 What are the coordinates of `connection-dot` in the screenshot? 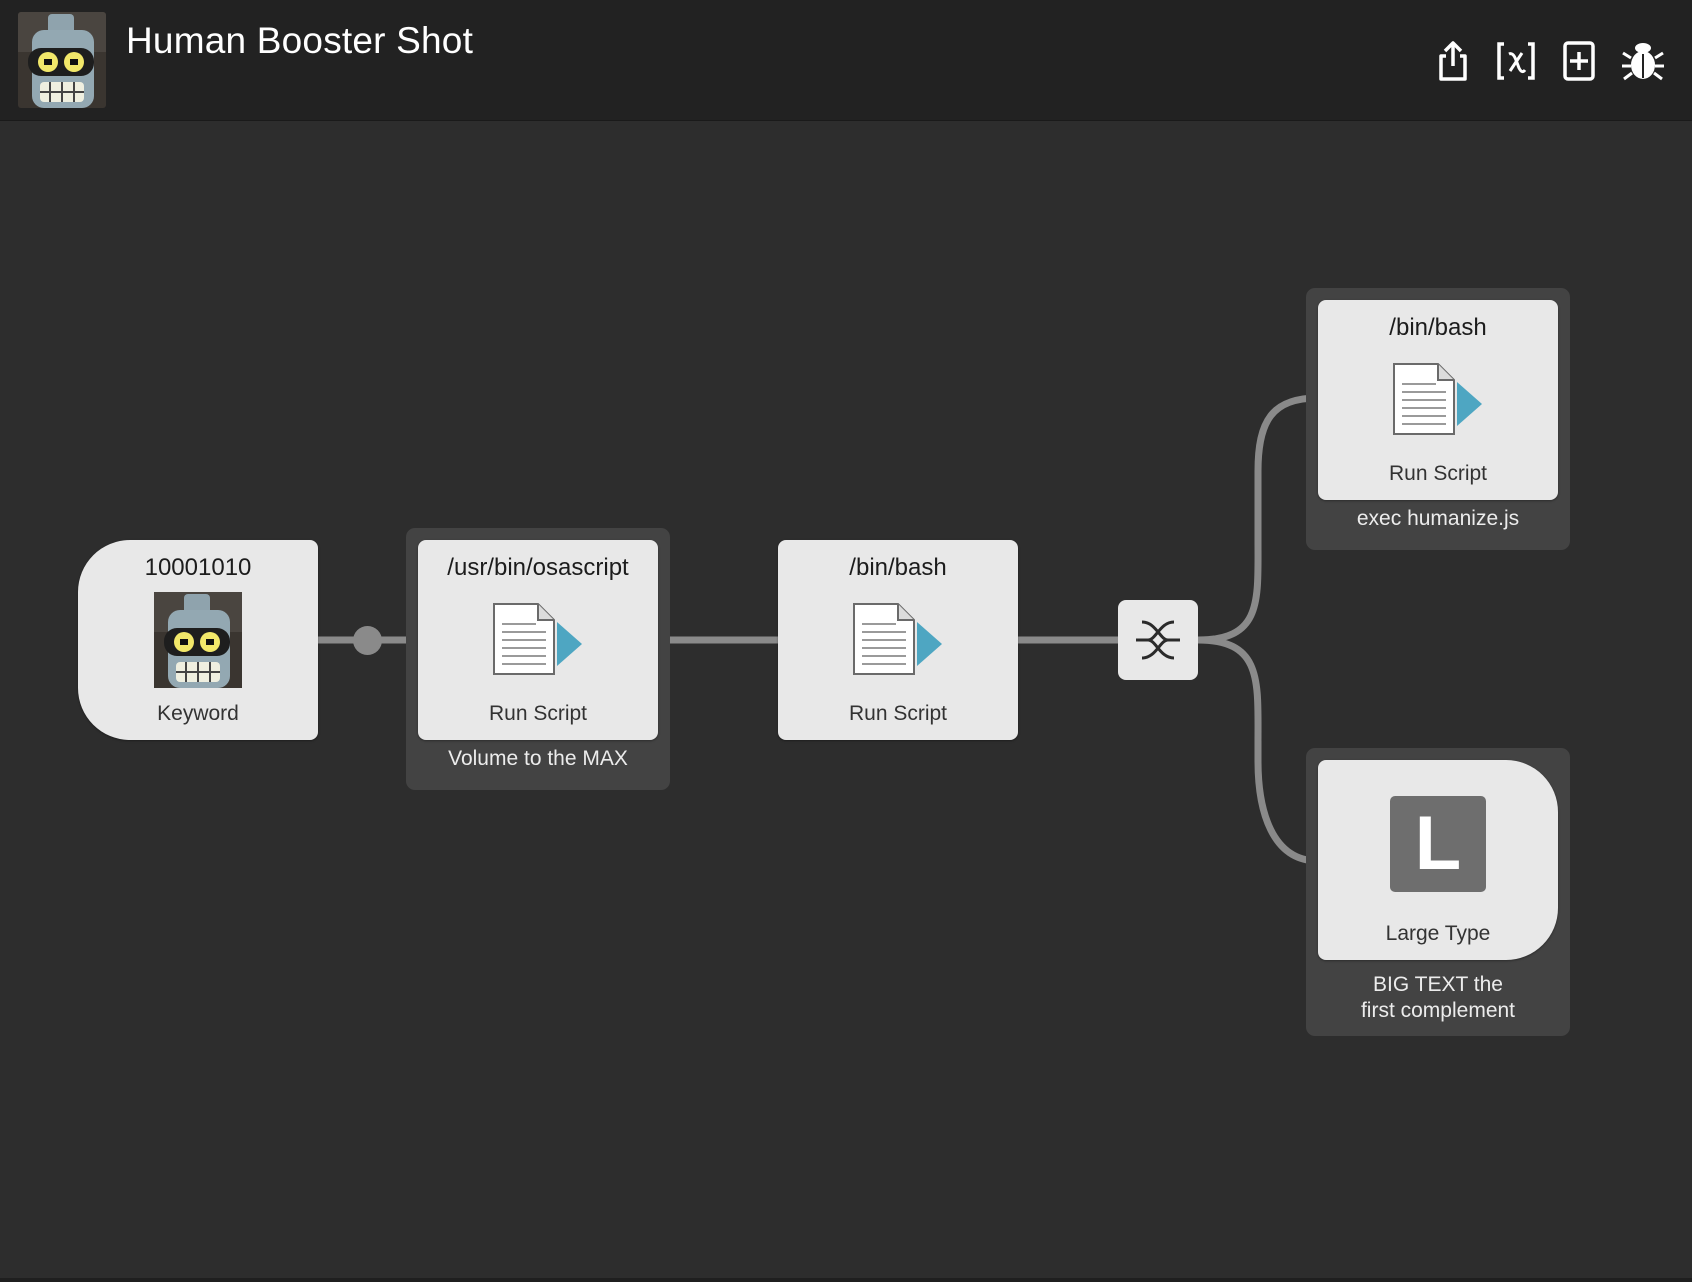 It's located at (367, 640).